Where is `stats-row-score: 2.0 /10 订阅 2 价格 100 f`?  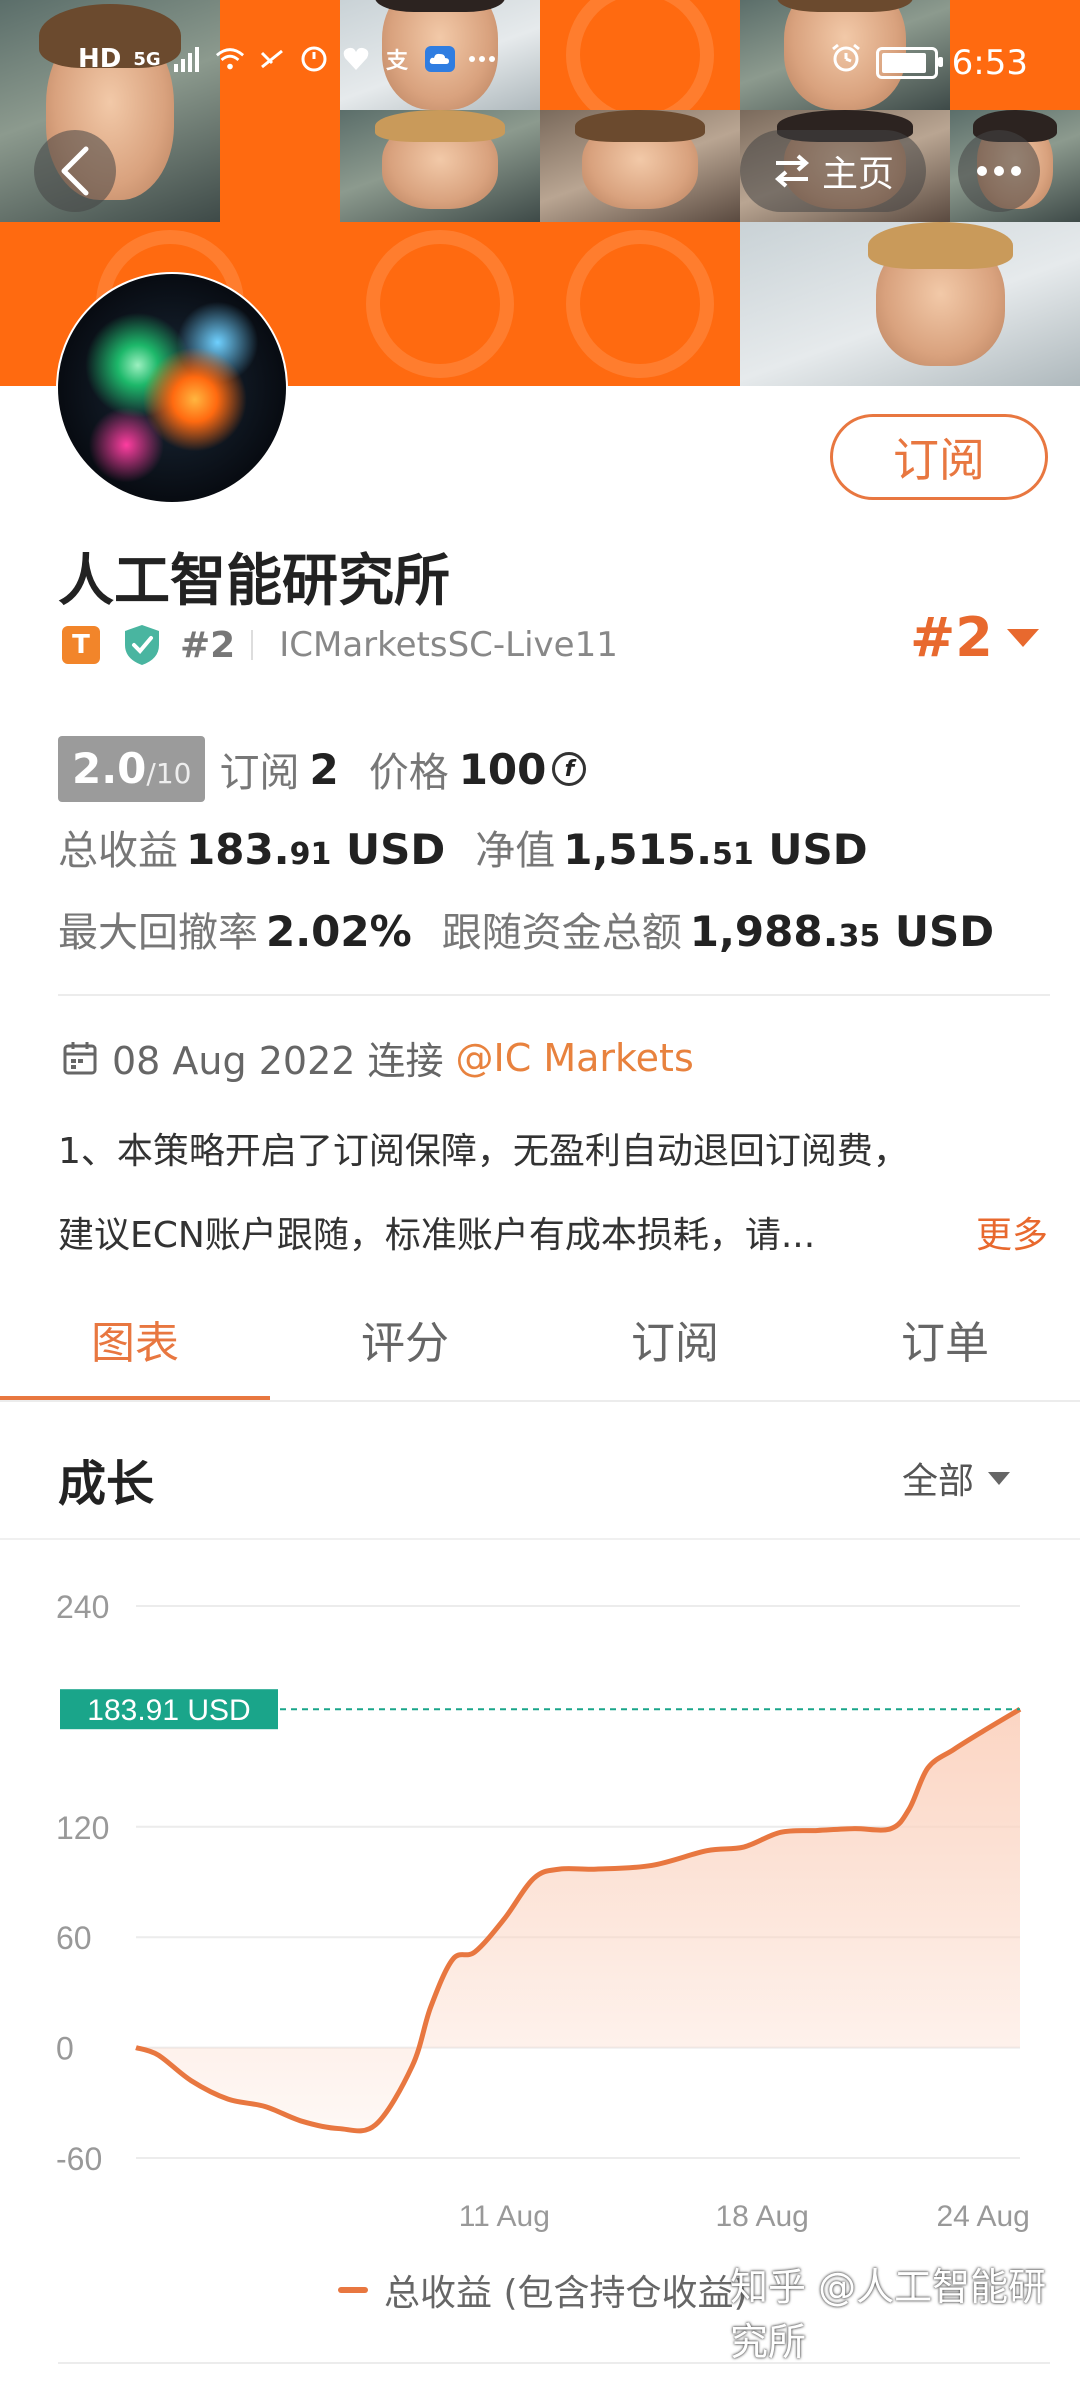
stats-row-score: 2.0 /10 订阅 2 价格 100 f is located at coordinates (322, 769).